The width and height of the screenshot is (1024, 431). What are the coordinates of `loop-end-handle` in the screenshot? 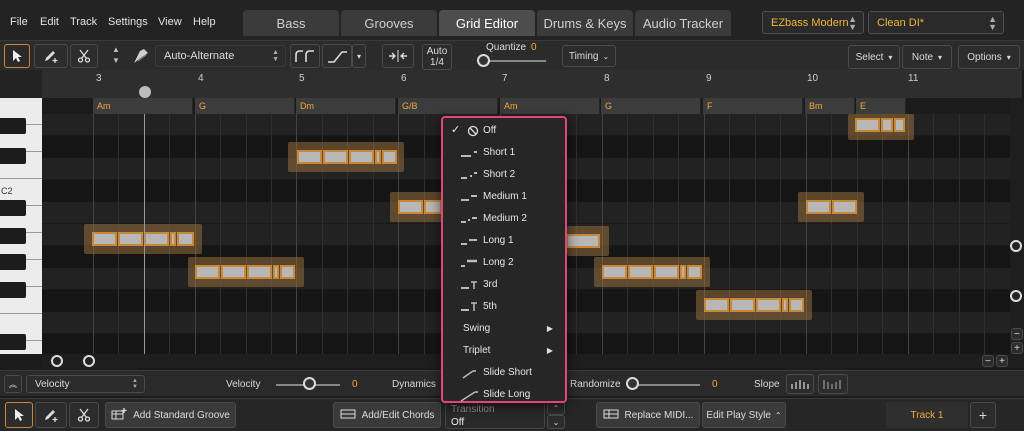 It's located at (89, 361).